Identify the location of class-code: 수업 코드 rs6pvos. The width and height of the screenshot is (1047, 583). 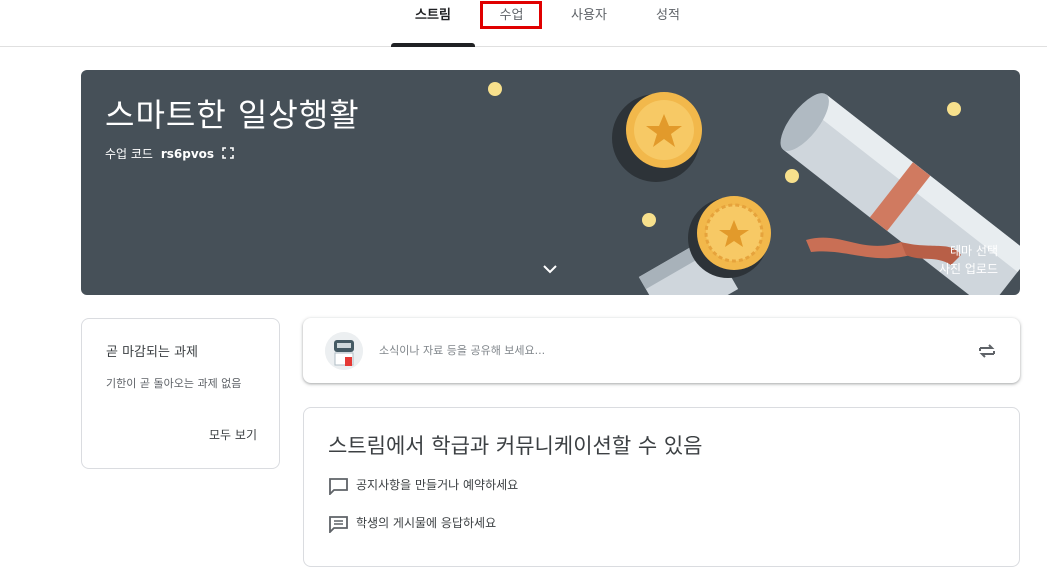
(169, 153).